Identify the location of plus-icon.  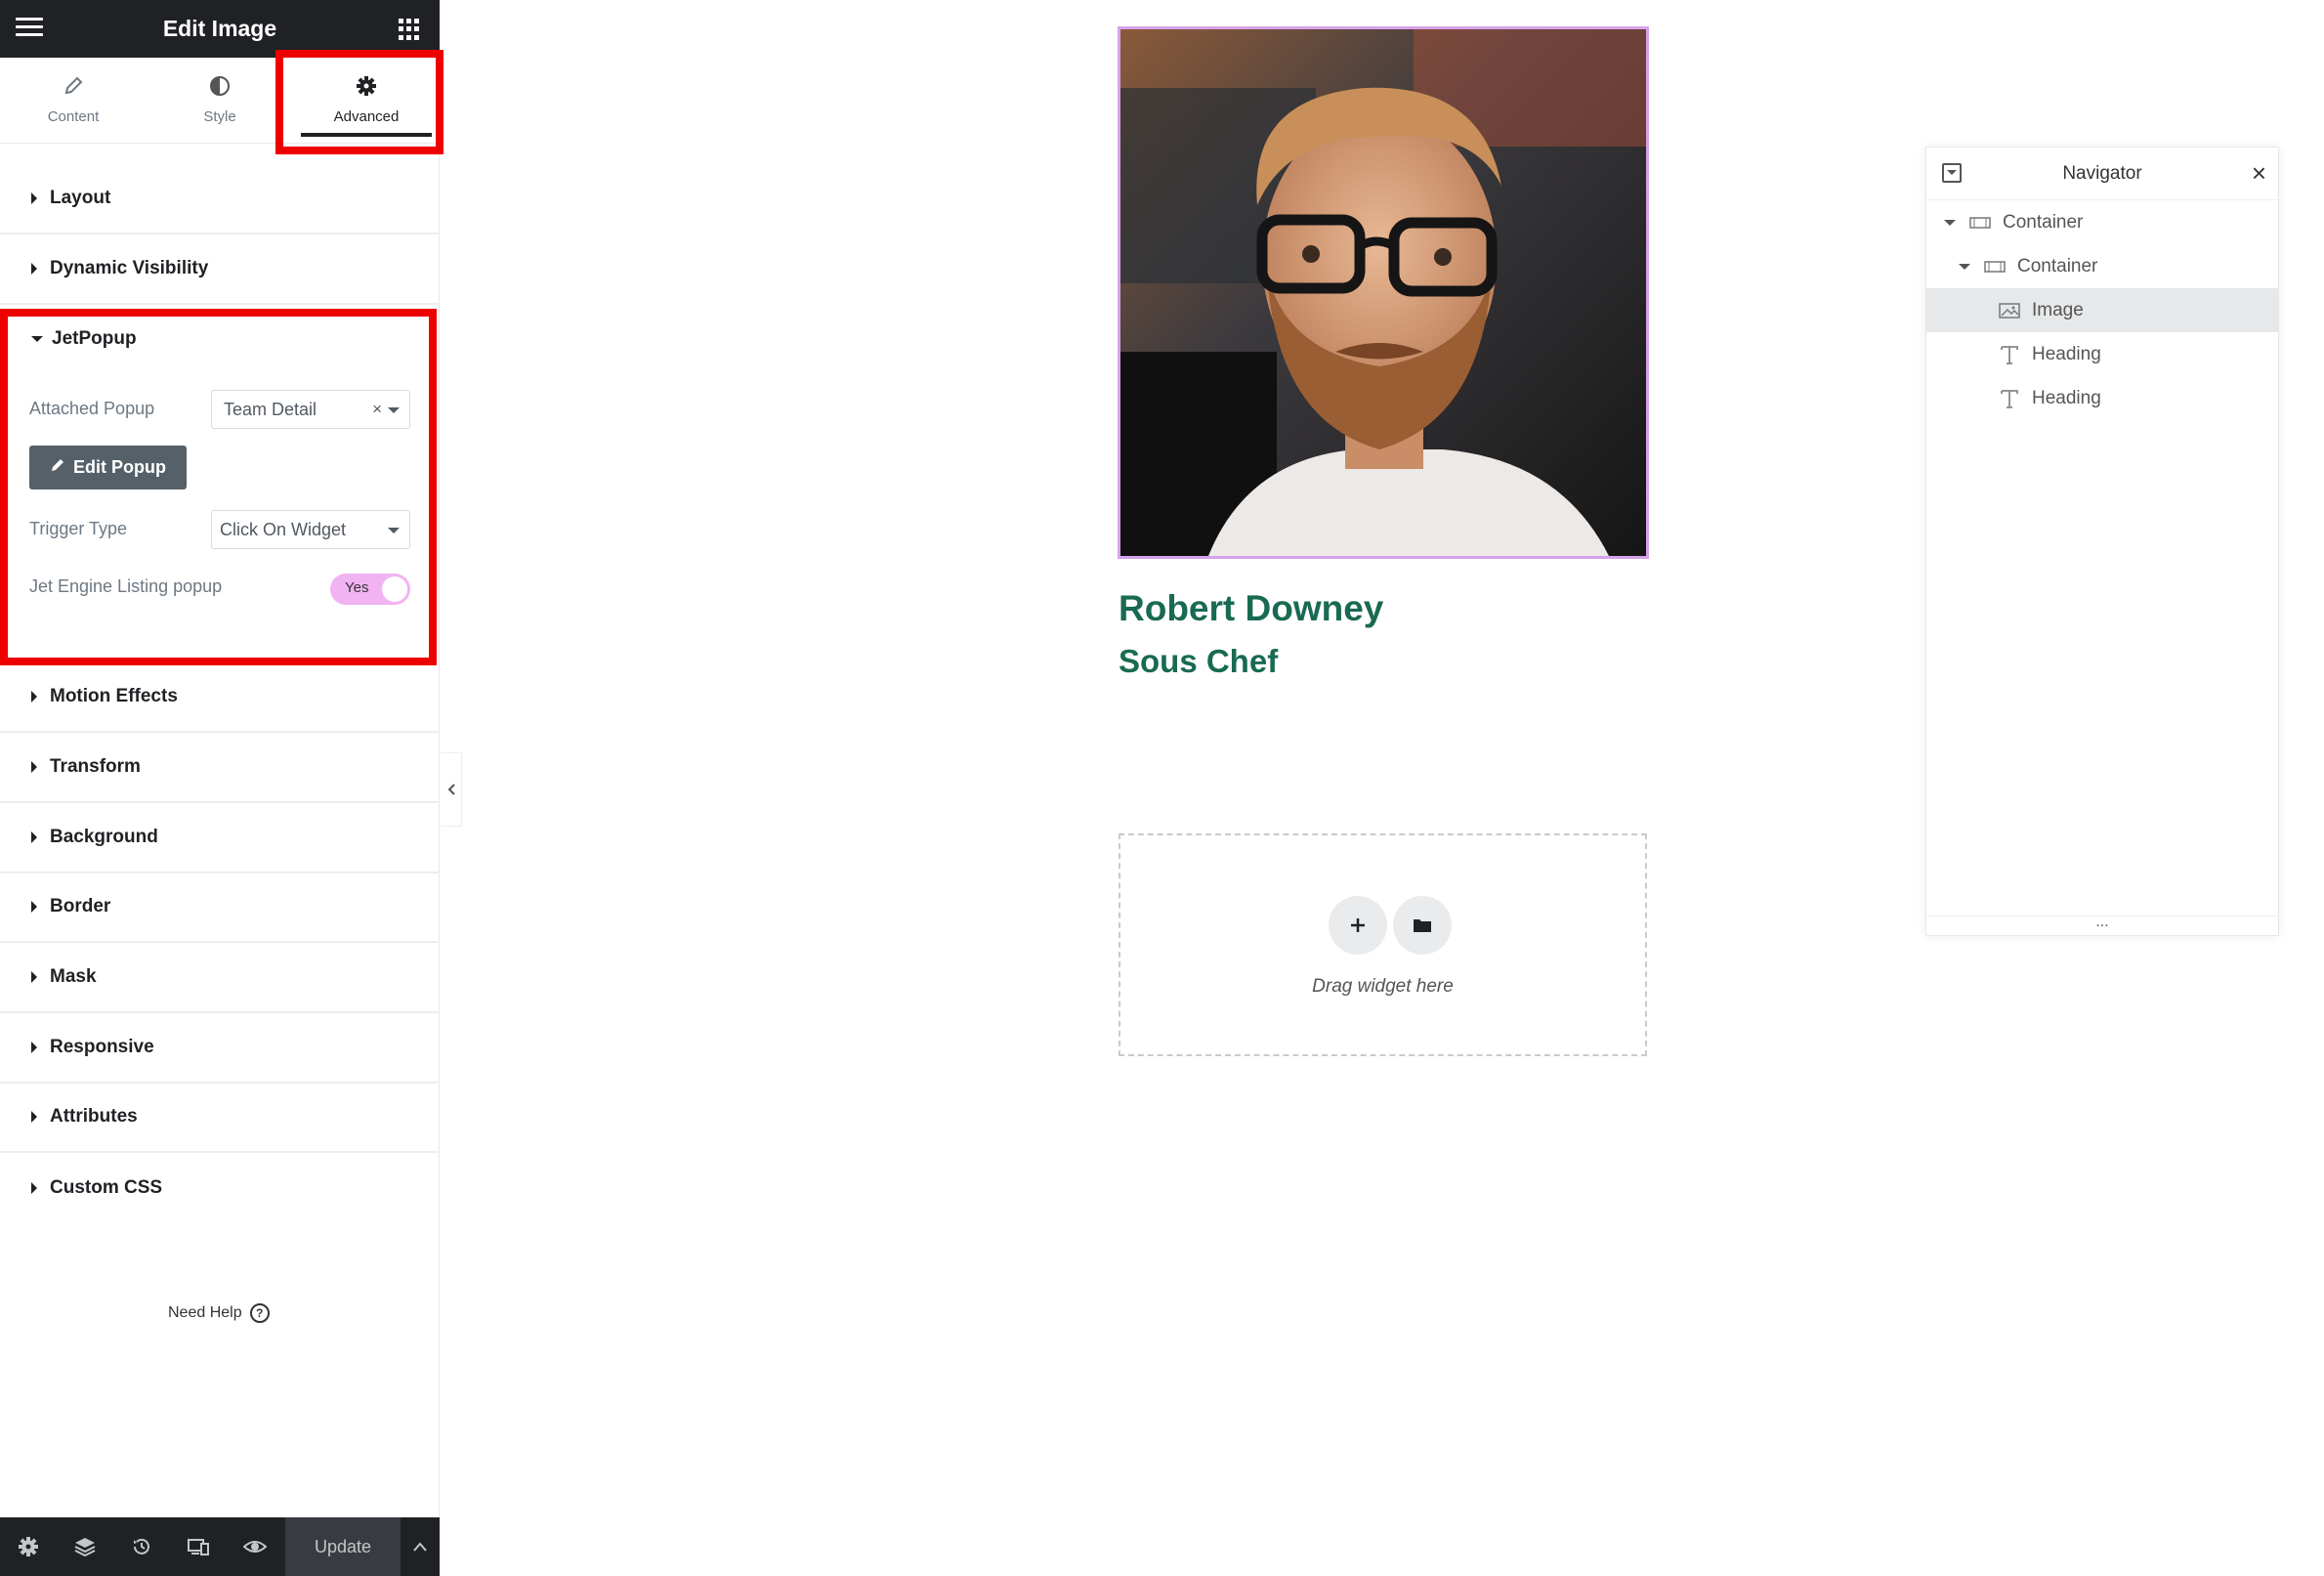
(1358, 925).